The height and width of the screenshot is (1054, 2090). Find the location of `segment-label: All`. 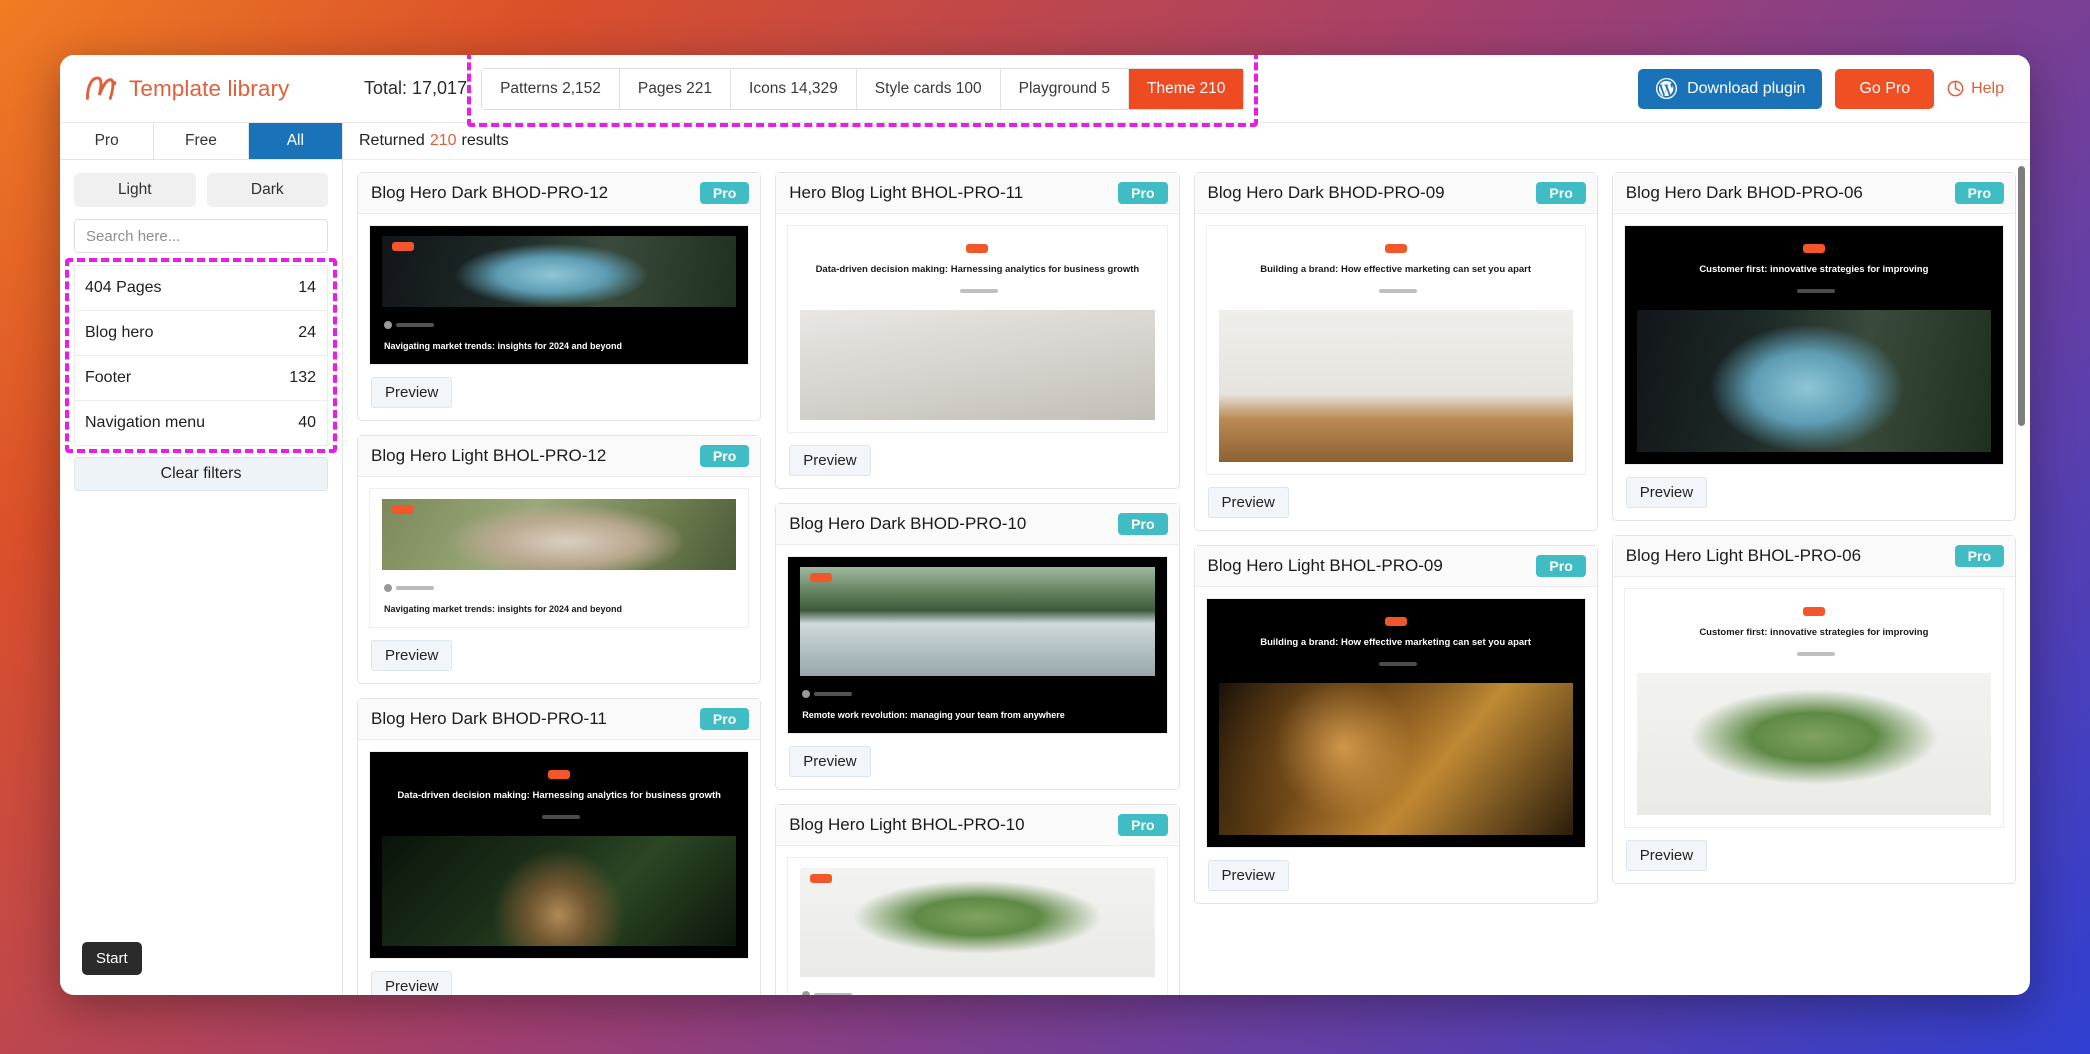

segment-label: All is located at coordinates (295, 140).